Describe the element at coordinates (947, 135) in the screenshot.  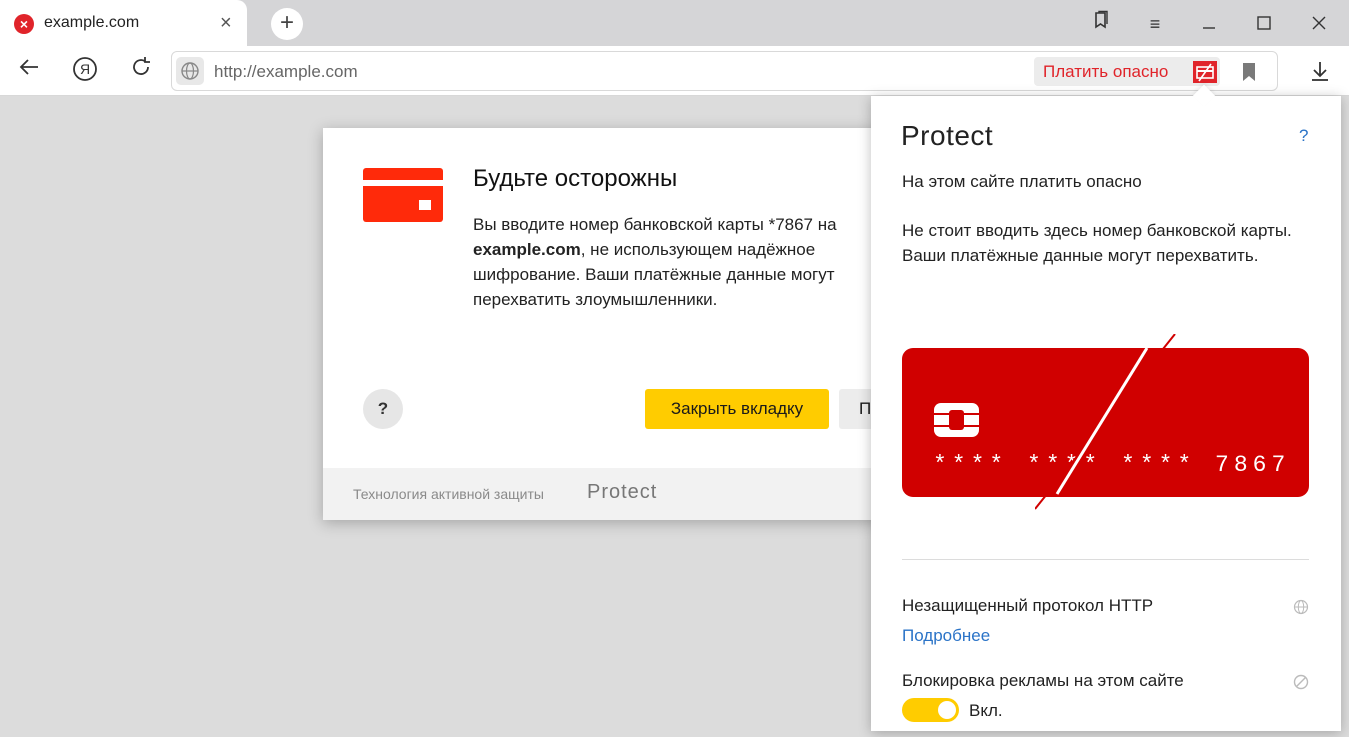
I see `protect-brand: Protect` at that location.